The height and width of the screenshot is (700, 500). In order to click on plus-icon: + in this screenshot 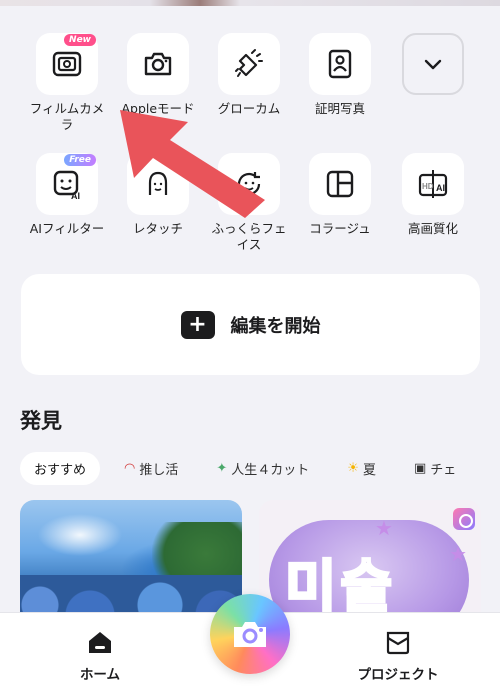, I will do `click(197, 324)`.